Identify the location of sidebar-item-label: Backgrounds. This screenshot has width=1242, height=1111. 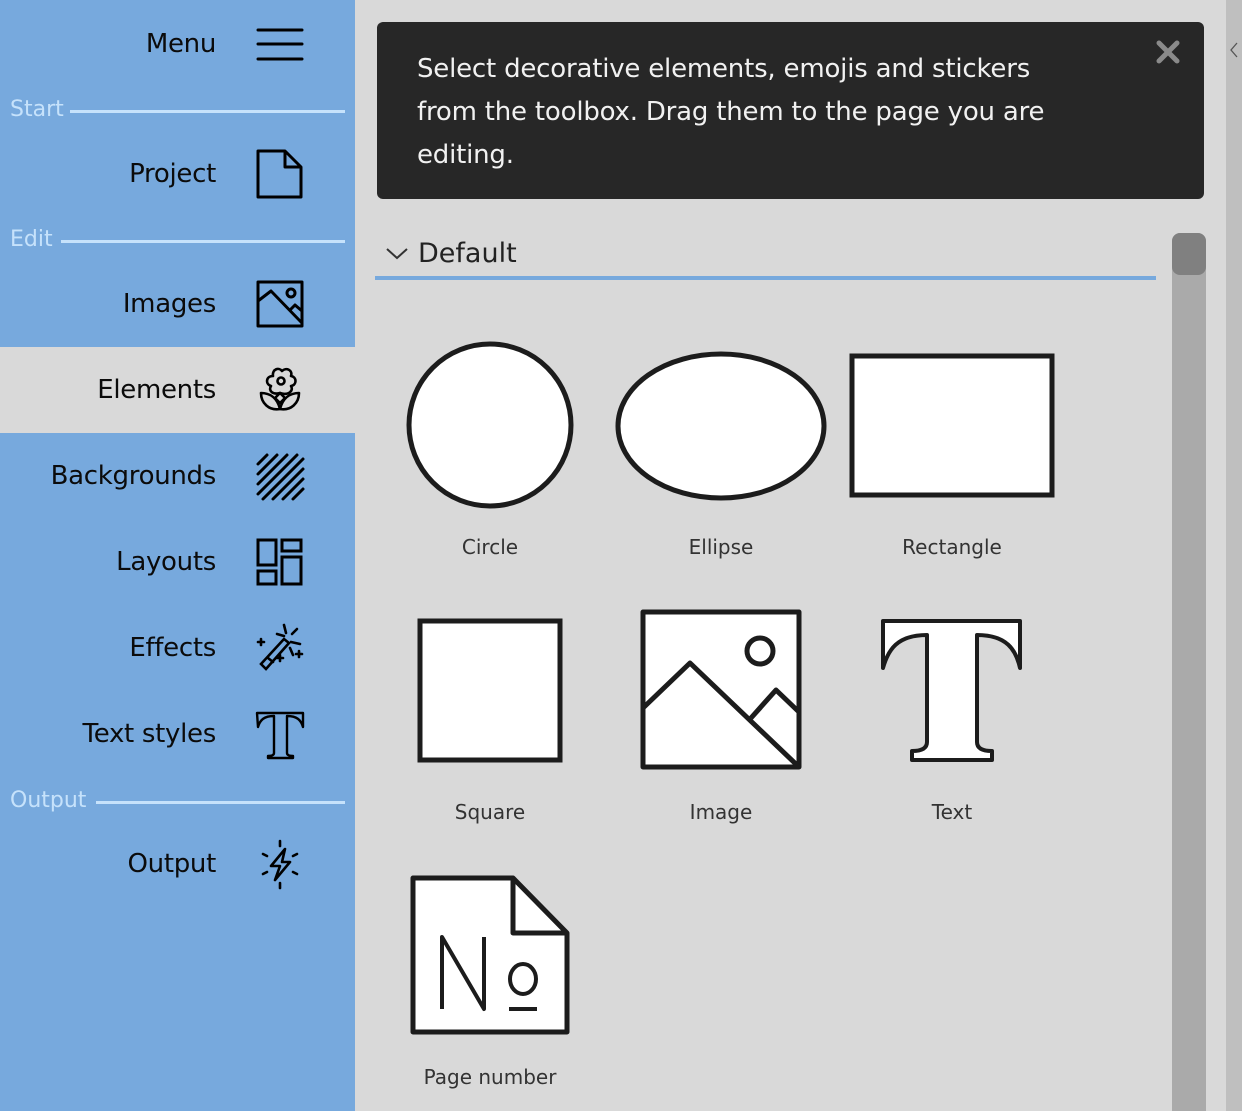
(133, 476).